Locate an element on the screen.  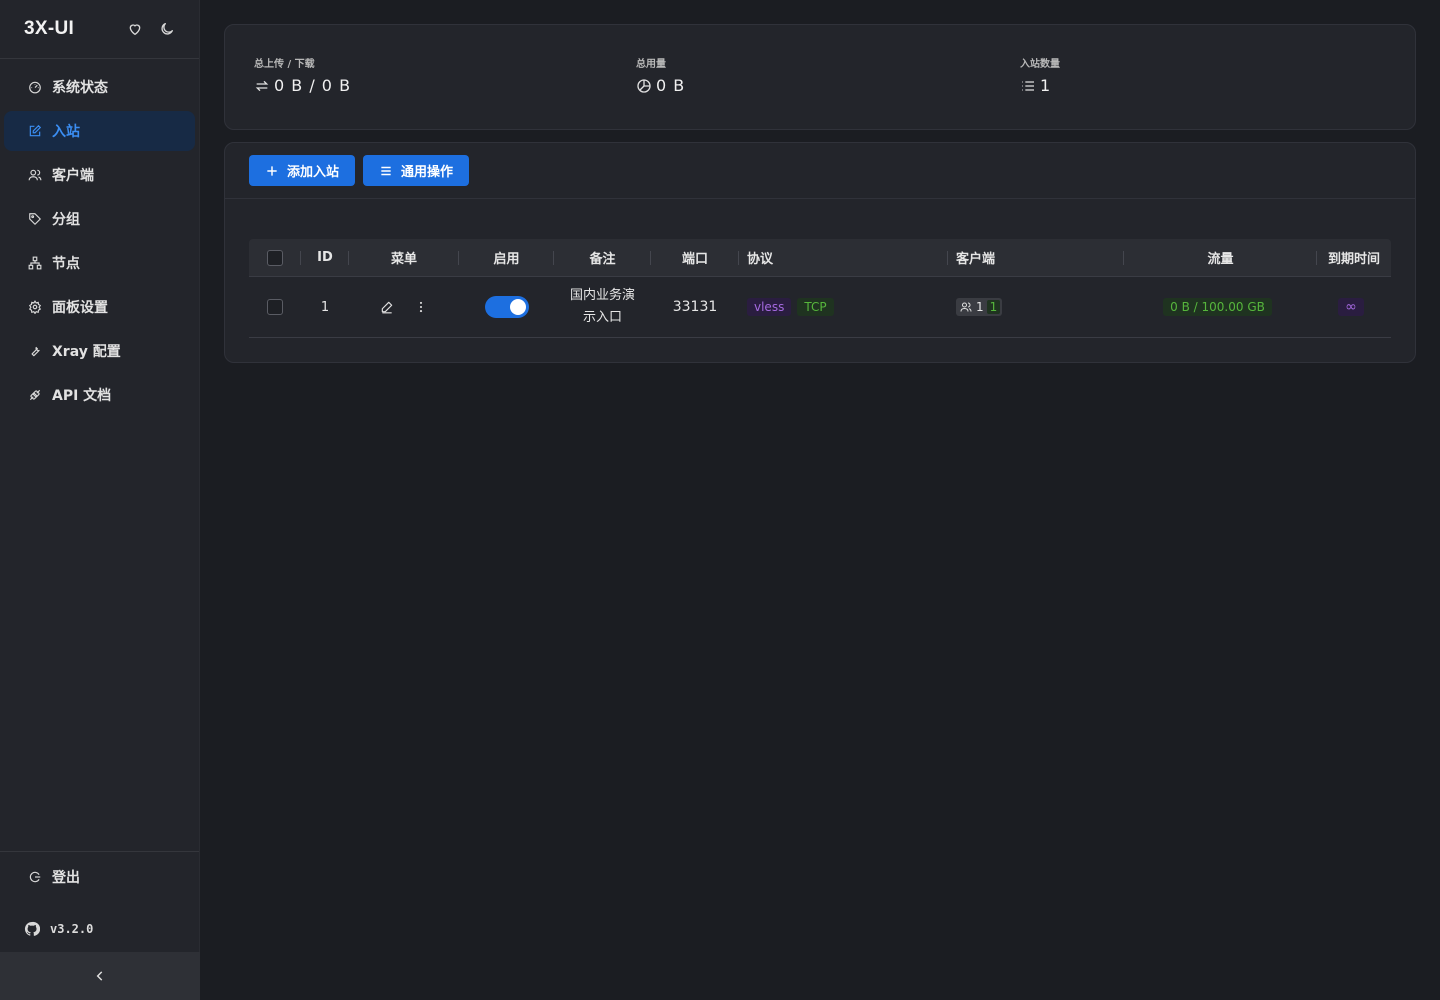
row-checkbox is located at coordinates (275, 307).